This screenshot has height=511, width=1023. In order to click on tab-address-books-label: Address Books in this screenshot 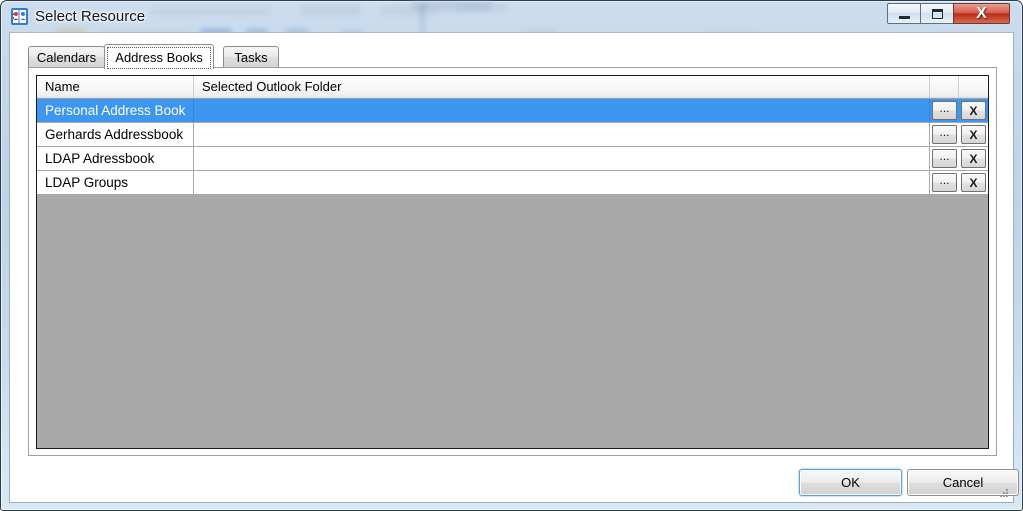, I will do `click(159, 57)`.